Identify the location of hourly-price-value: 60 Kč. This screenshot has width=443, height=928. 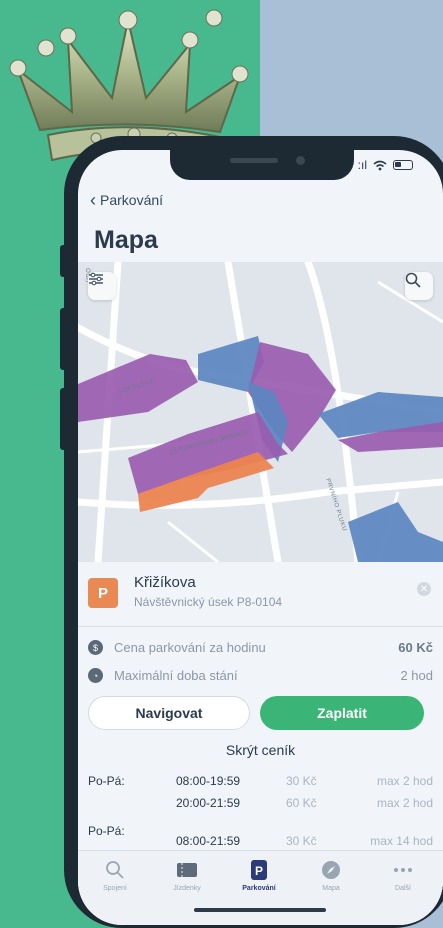
(415, 647).